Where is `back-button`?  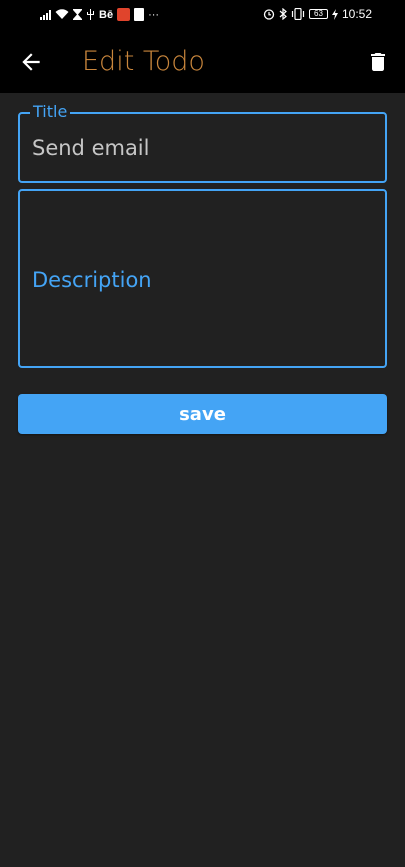
back-button is located at coordinates (31, 62).